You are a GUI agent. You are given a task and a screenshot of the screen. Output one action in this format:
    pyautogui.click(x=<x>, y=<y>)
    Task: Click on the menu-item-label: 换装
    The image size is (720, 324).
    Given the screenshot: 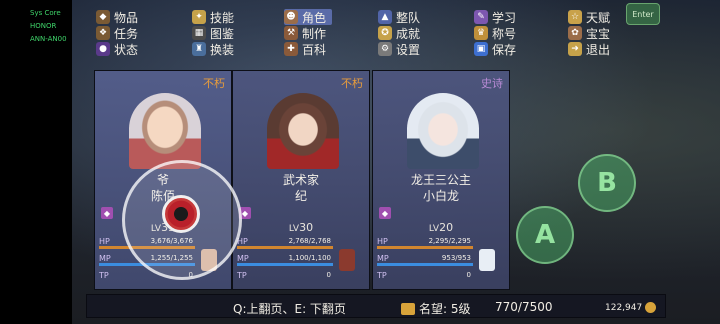 What is the action you would take?
    pyautogui.click(x=222, y=49)
    